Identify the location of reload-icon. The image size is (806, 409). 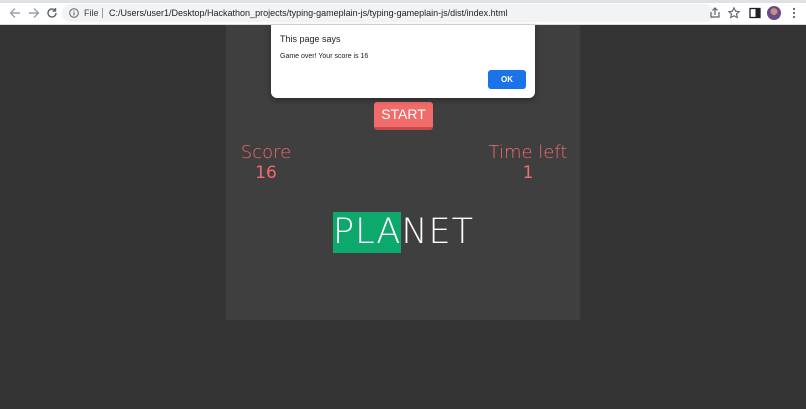
(52, 13).